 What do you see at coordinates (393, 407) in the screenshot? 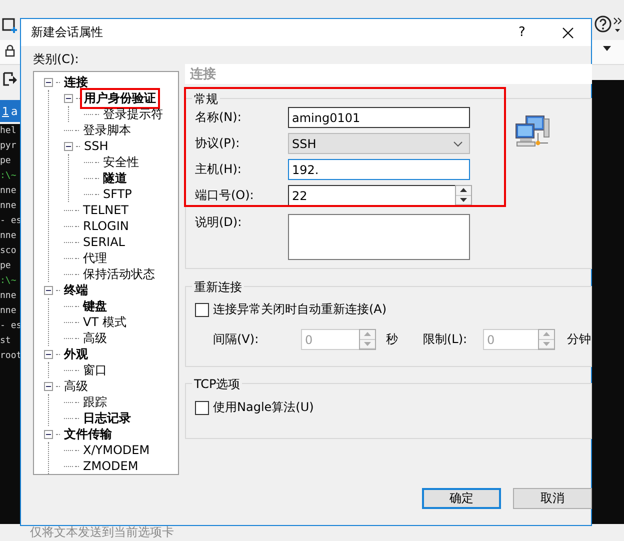
I see `checkbox: 使用Nagle算法(U)` at bounding box center [393, 407].